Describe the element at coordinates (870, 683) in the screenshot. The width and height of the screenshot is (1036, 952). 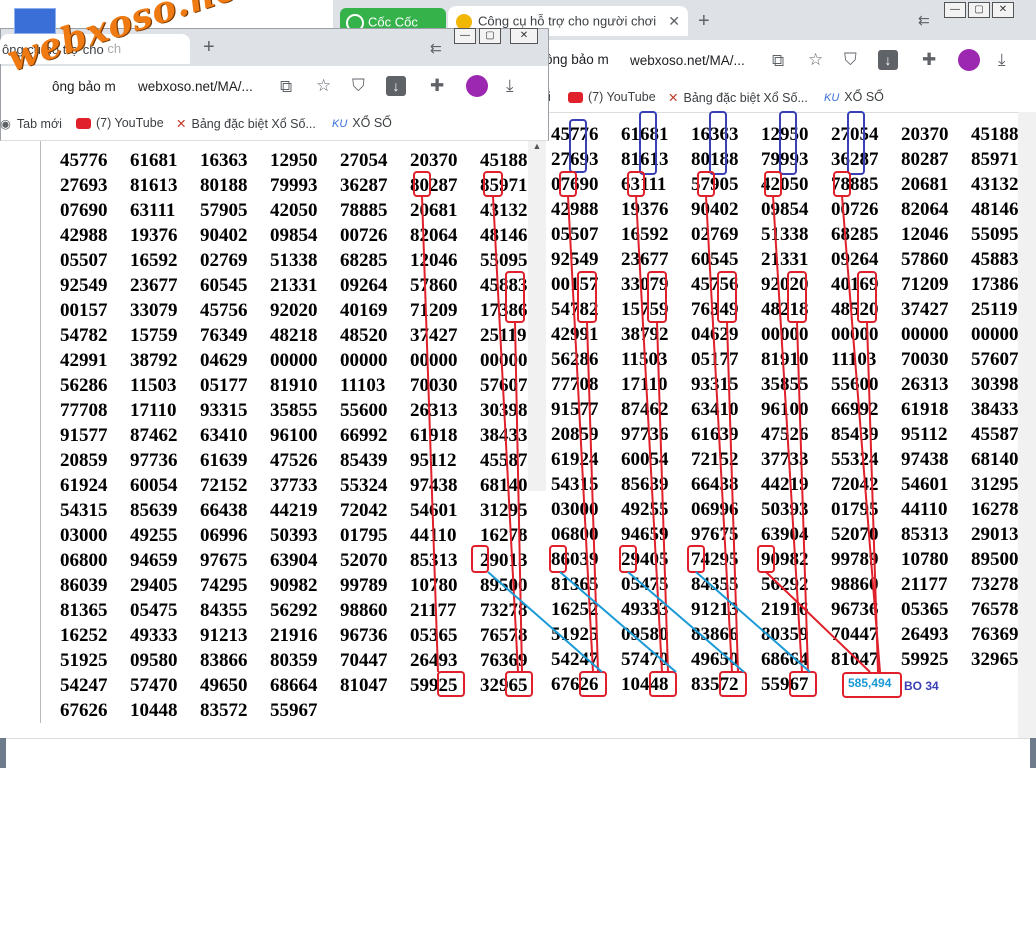
I see `result-label: 585,494` at that location.